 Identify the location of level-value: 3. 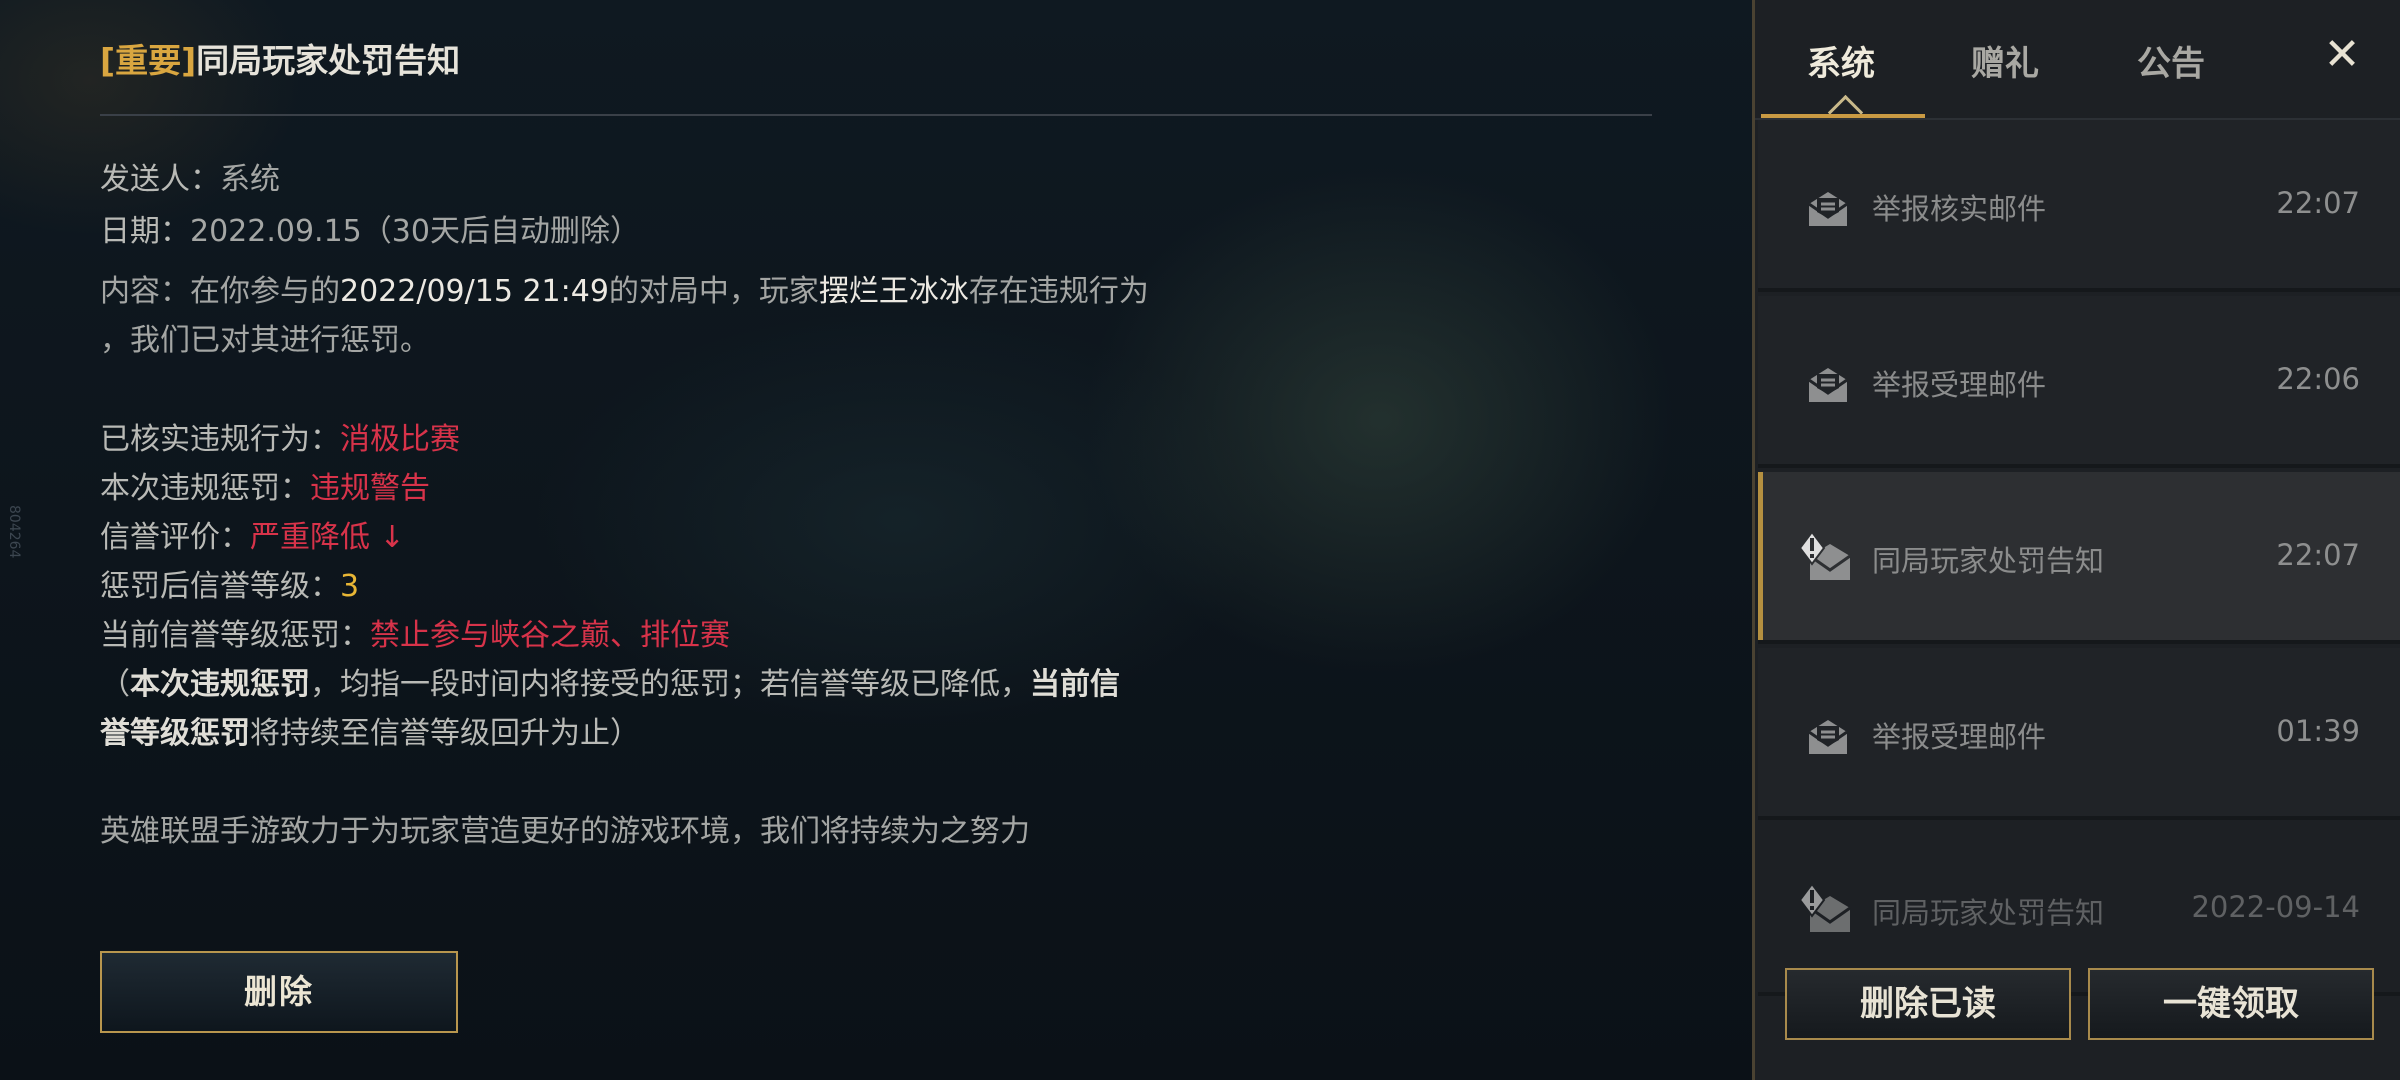
(350, 586).